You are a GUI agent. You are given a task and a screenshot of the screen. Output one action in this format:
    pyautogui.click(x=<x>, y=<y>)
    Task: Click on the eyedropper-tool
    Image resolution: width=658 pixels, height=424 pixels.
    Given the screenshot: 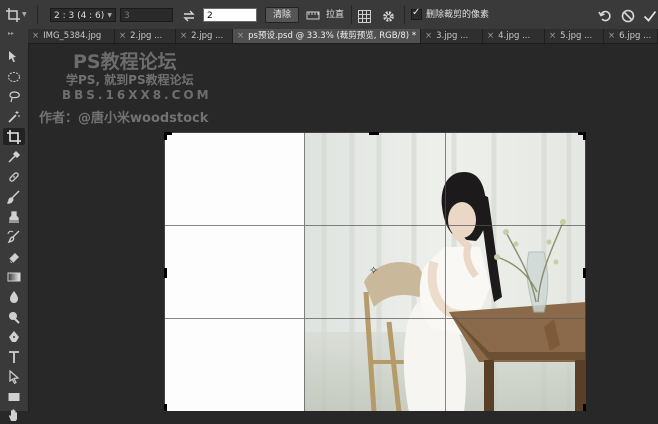 What is the action you would take?
    pyautogui.click(x=14, y=156)
    